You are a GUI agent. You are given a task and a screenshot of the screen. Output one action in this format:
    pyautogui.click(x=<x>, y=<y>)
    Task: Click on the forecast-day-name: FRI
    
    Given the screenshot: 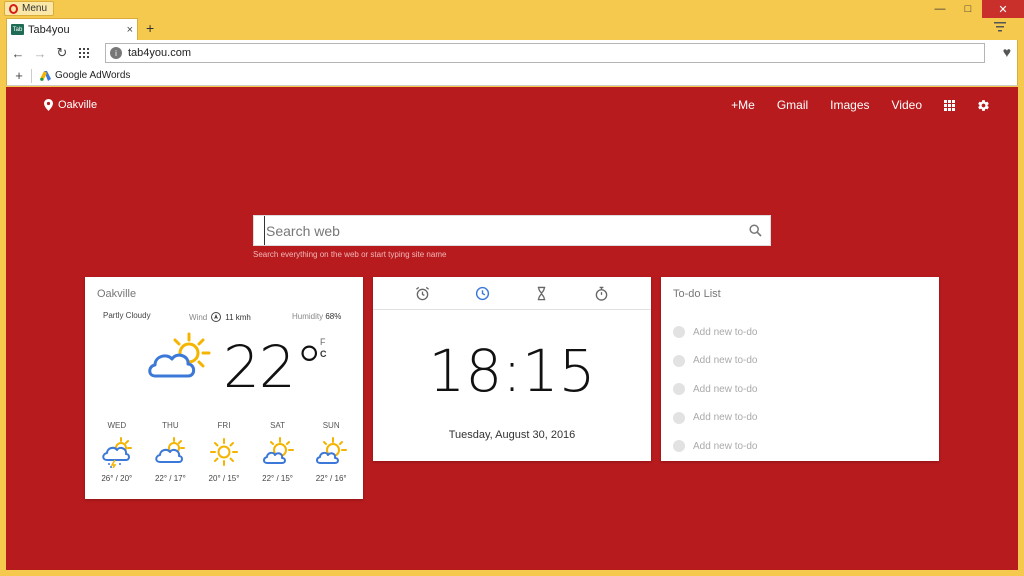 What is the action you would take?
    pyautogui.click(x=224, y=425)
    